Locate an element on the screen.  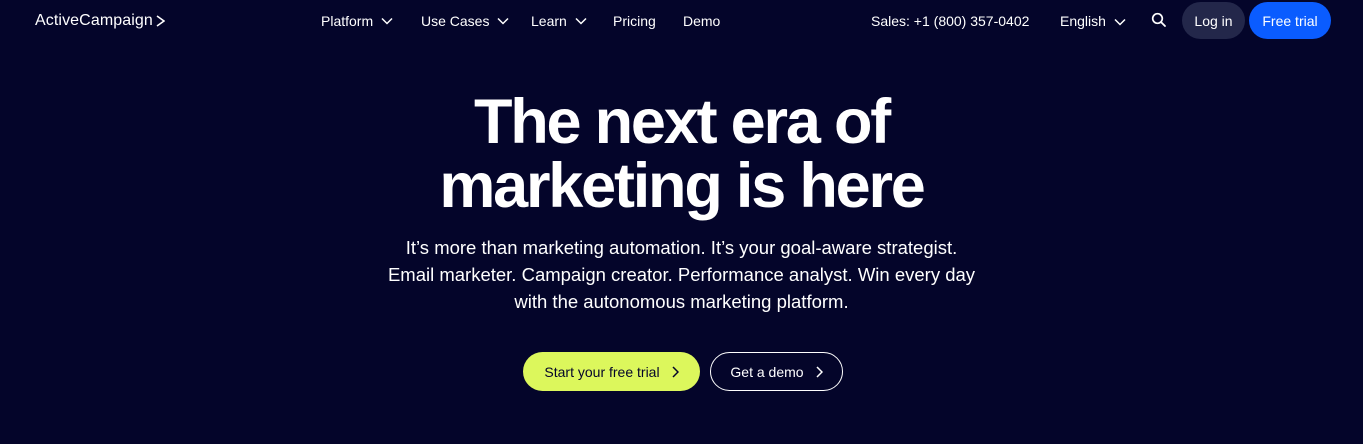
hero-subtitle-line: with the autonomous marketing platform. is located at coordinates (681, 301).